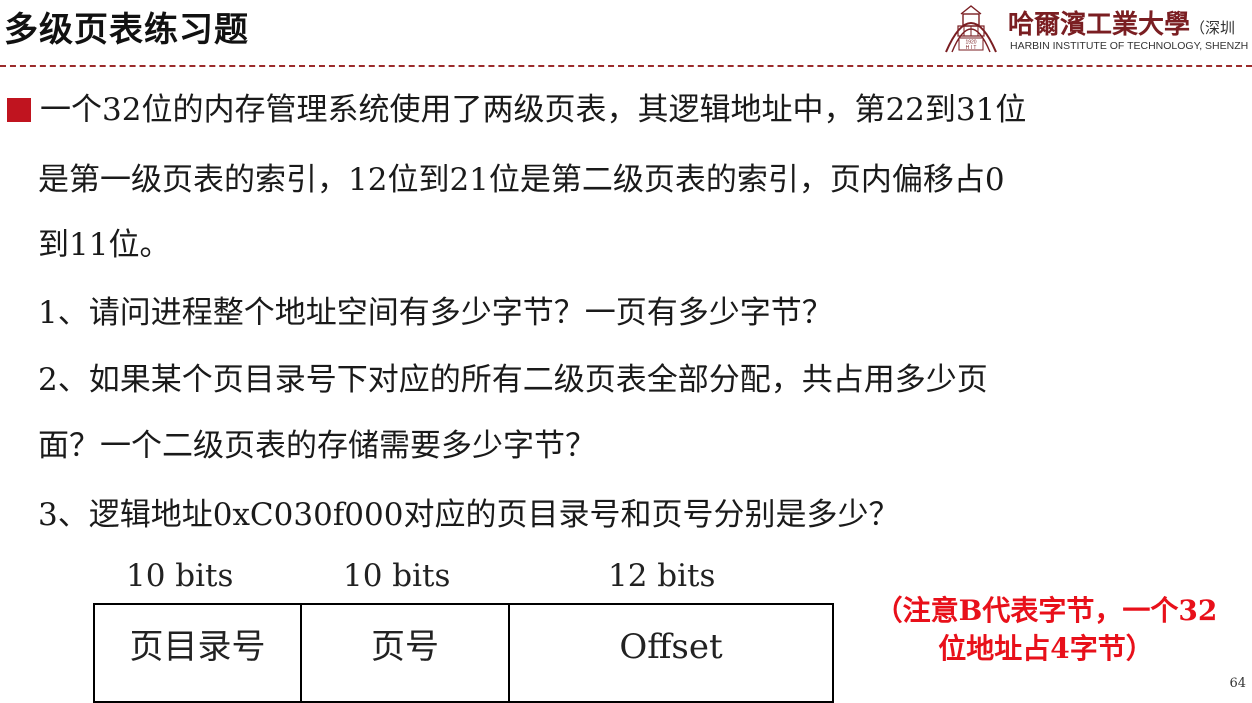  Describe the element at coordinates (406, 653) in the screenshot. I see `field-page-number: 页号` at that location.